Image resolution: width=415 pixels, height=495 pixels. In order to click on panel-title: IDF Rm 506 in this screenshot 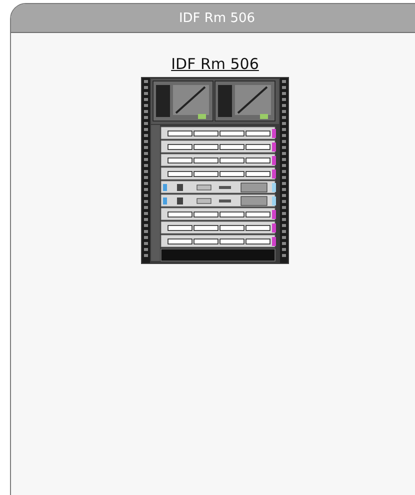, I will do `click(217, 18)`.